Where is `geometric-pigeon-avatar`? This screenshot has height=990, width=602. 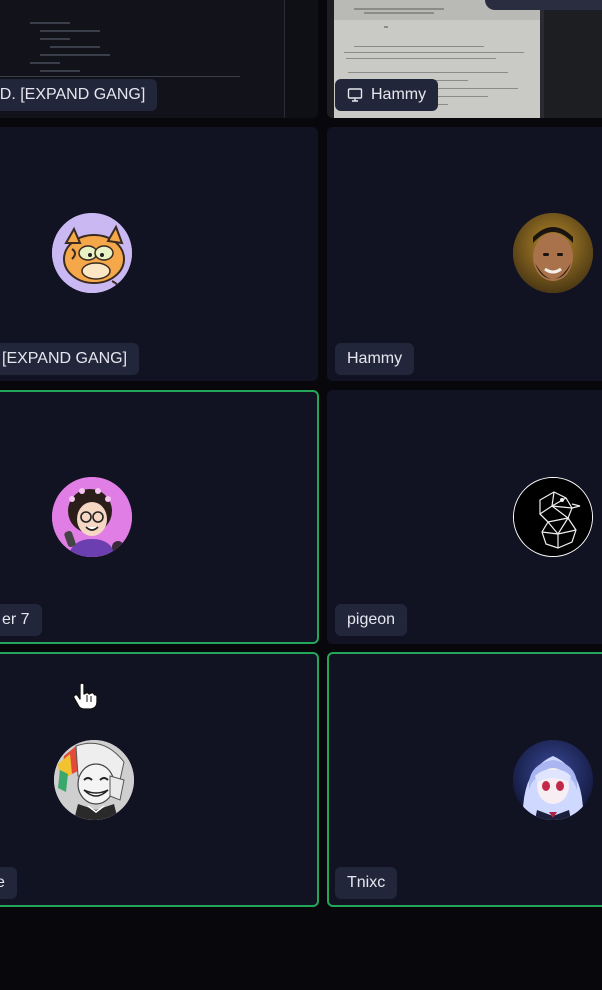 geometric-pigeon-avatar is located at coordinates (553, 517).